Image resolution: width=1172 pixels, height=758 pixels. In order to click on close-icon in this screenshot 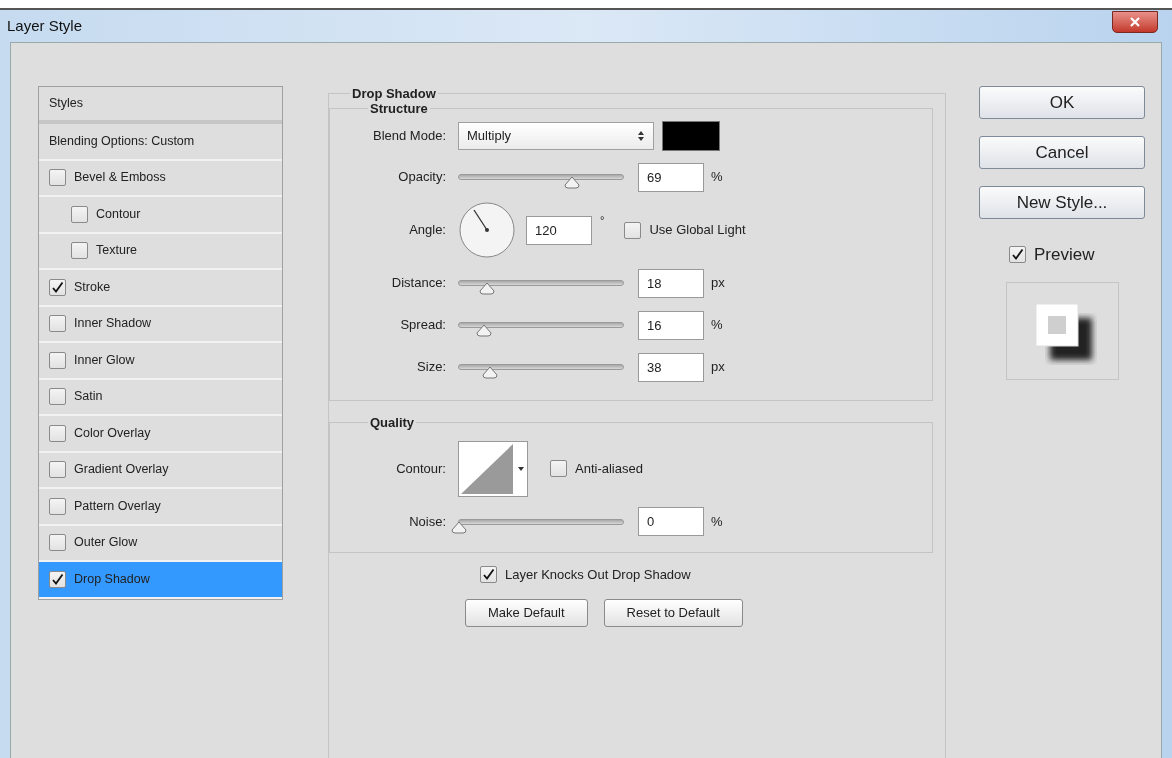, I will do `click(1135, 22)`.